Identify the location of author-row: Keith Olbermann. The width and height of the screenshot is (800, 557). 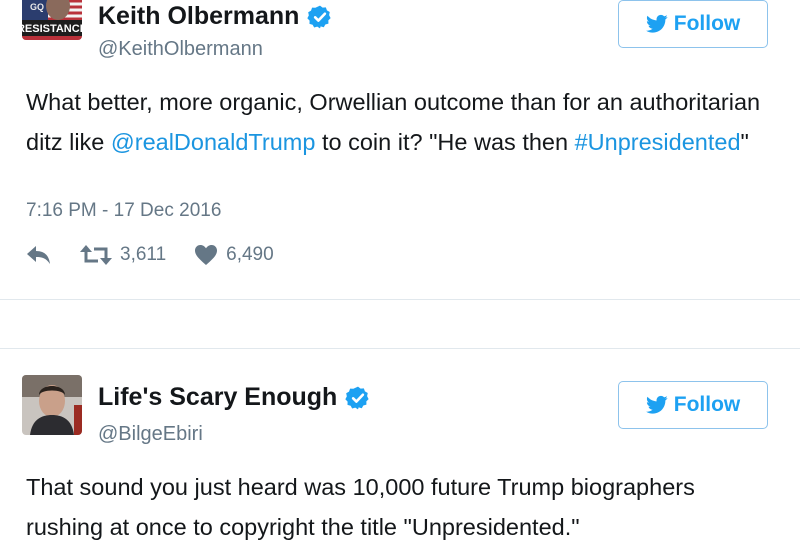
(215, 16).